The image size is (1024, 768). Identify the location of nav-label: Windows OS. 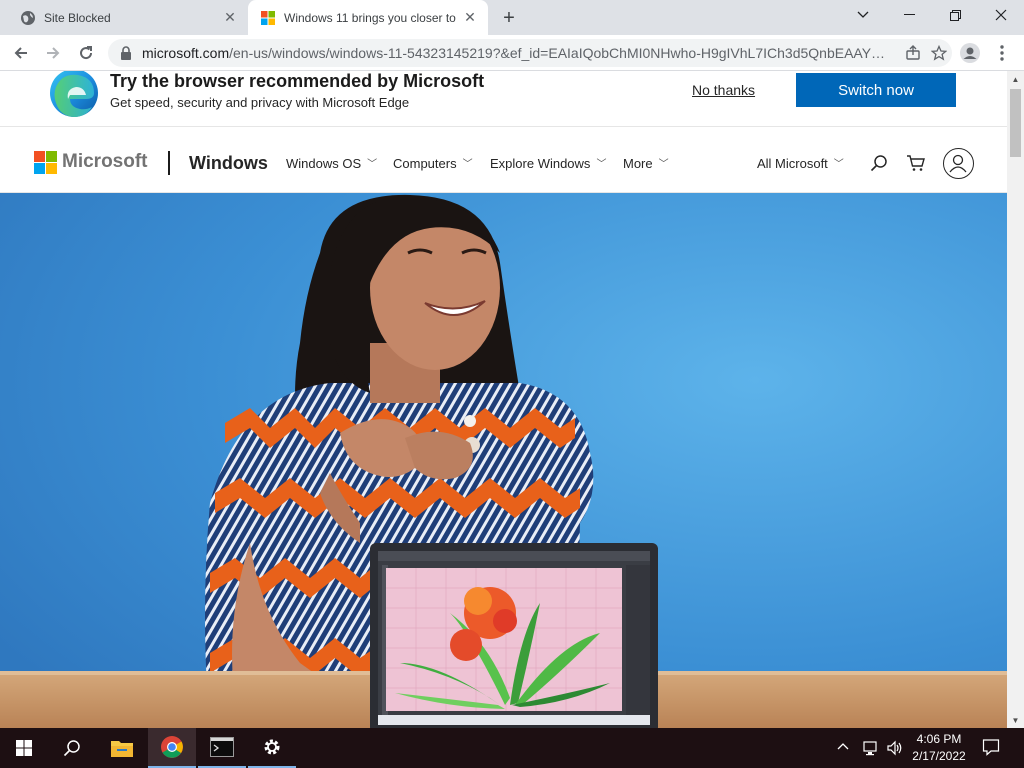
(324, 163).